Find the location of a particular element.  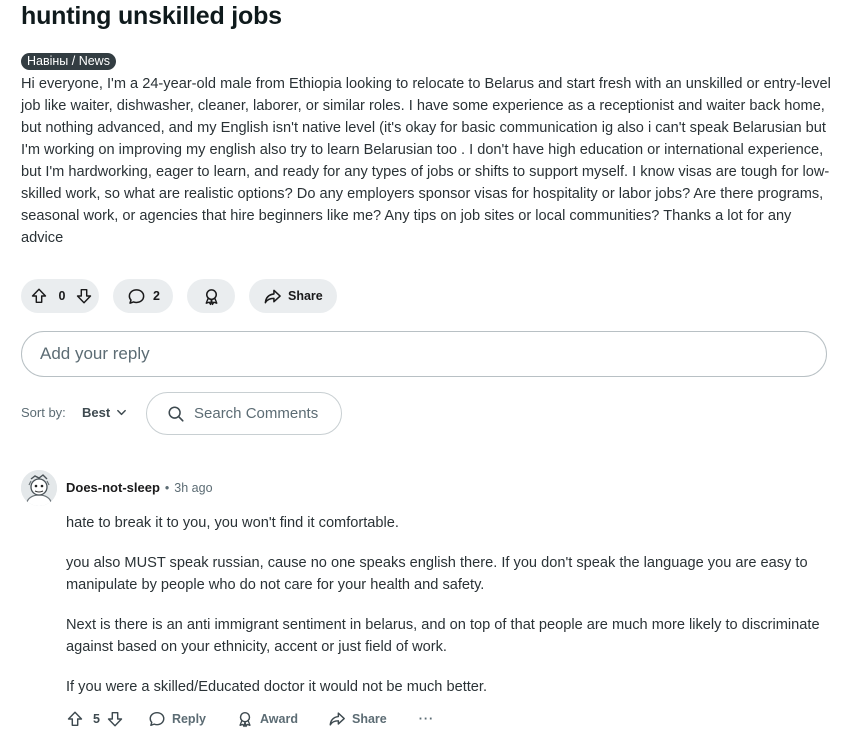

comment-action-bar: 5 Reply Award Share ··· is located at coordinates (250, 719).